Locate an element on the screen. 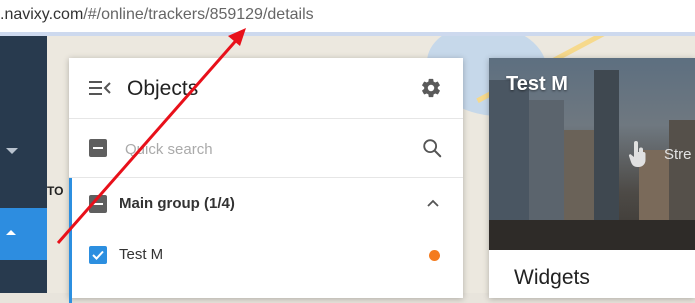  select-all-checkbox is located at coordinates (98, 148).